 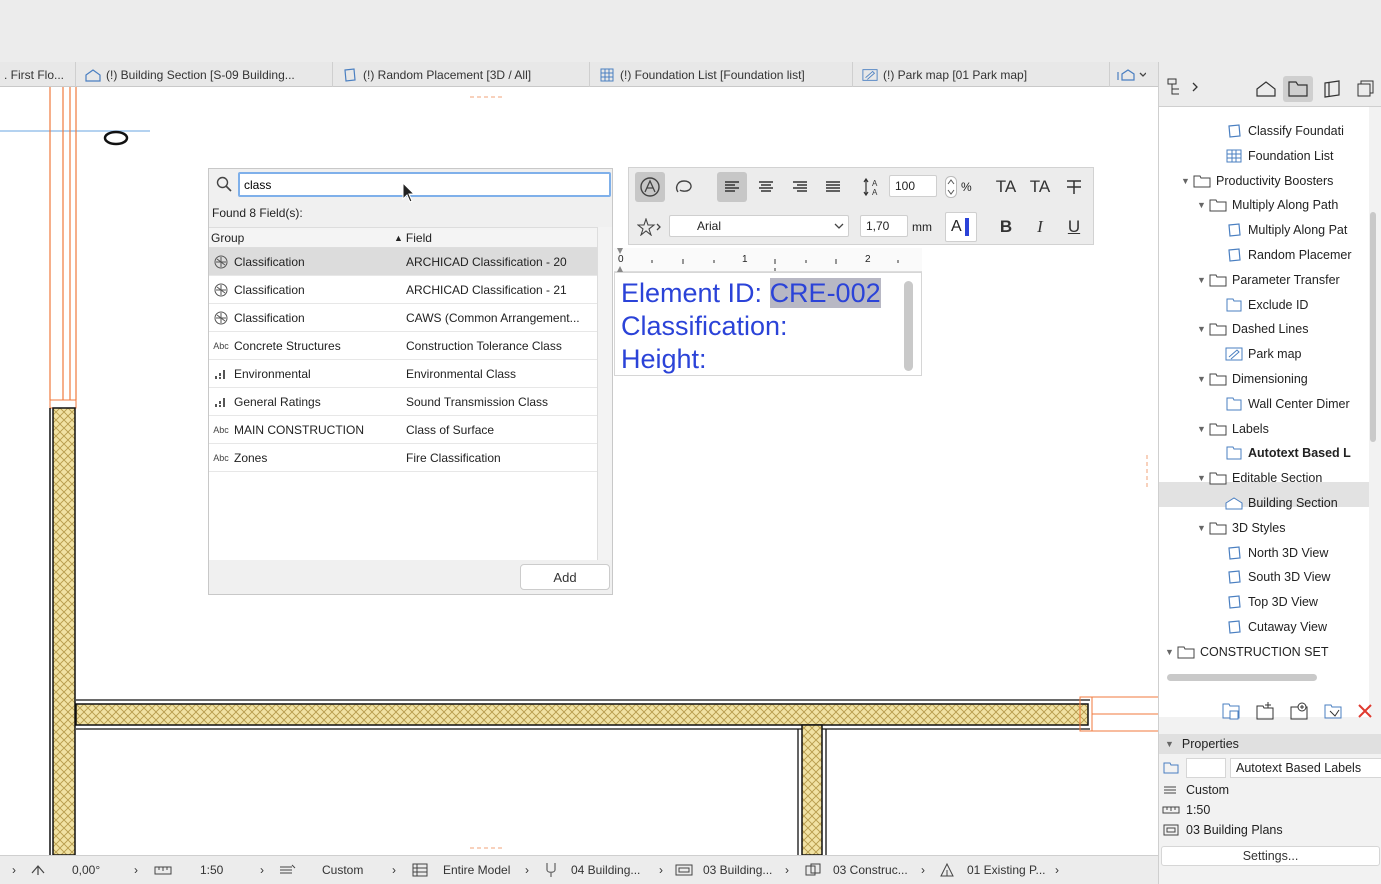 What do you see at coordinates (1074, 187) in the screenshot?
I see `strikethrough-button` at bounding box center [1074, 187].